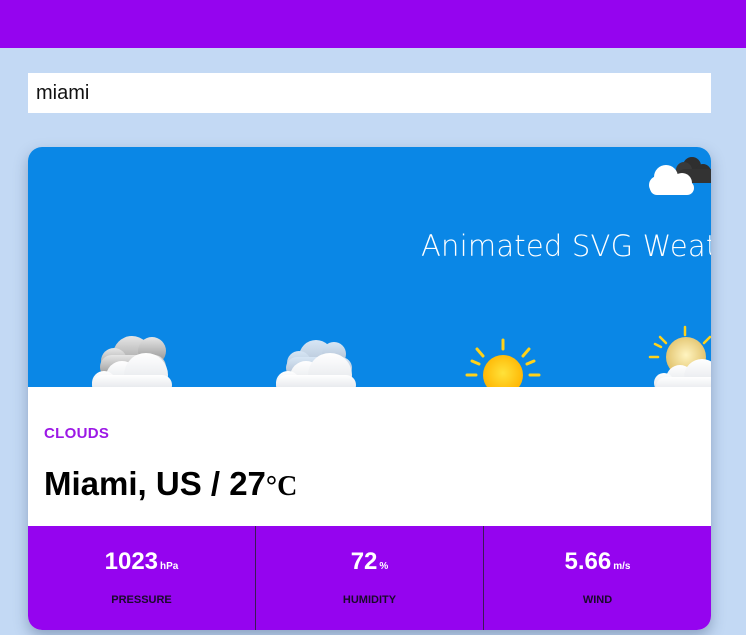  I want to click on stat-wind-value-row: 5.66 m/s, so click(597, 562).